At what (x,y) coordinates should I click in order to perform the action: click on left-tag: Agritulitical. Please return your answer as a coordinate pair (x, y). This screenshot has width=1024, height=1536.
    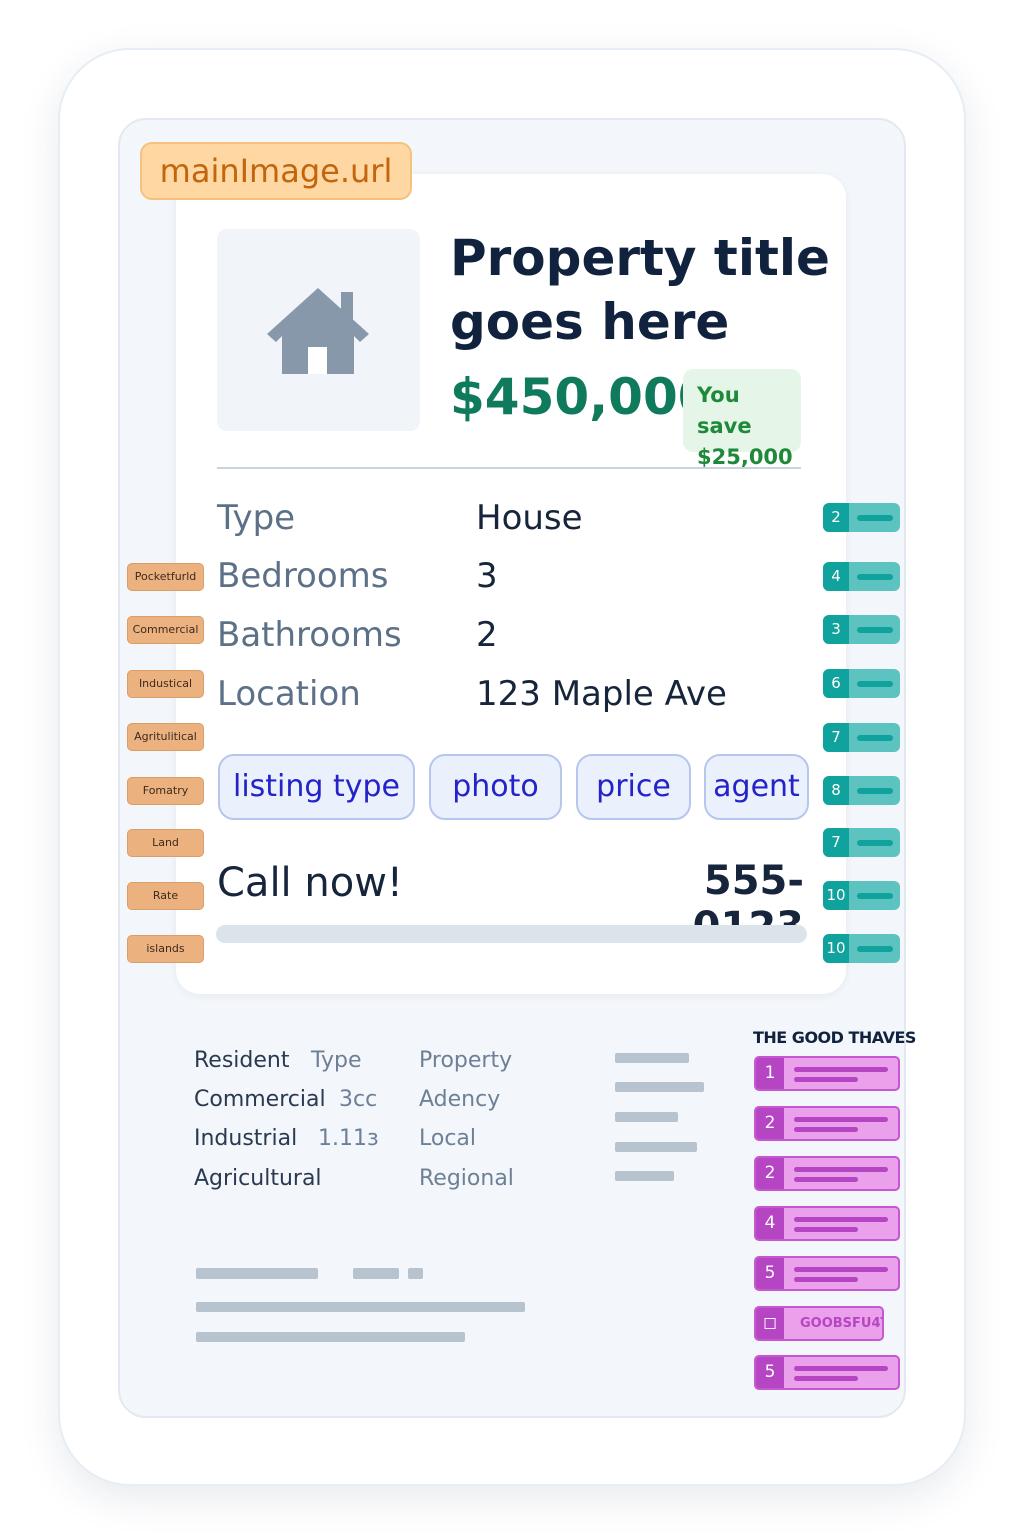
    Looking at the image, I should click on (165, 737).